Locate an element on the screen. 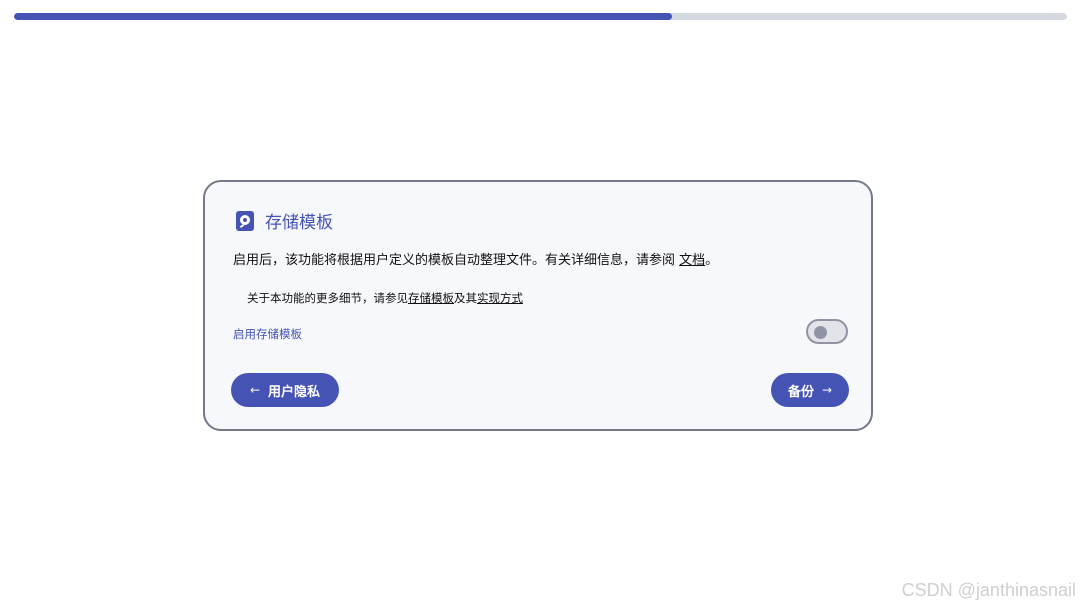  description-suffix: 。 is located at coordinates (712, 260).